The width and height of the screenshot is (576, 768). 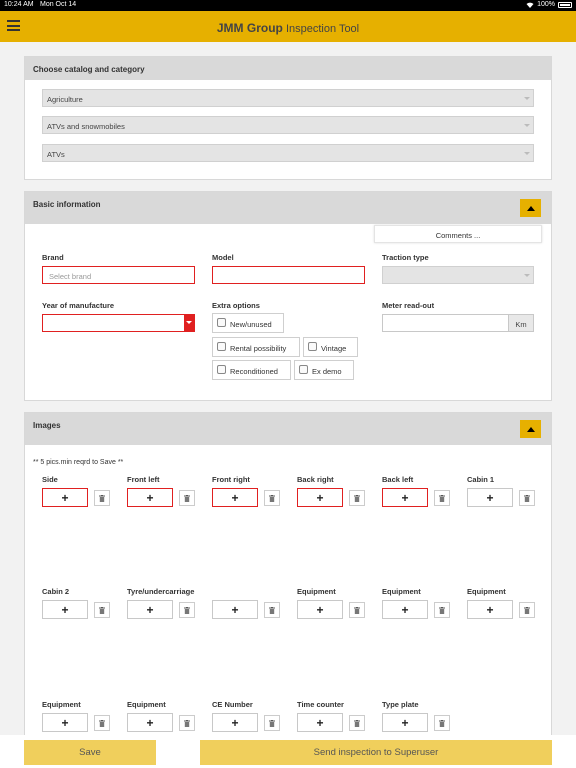 I want to click on footer-bar: Save Send inspection to Superuser, so click(x=288, y=751).